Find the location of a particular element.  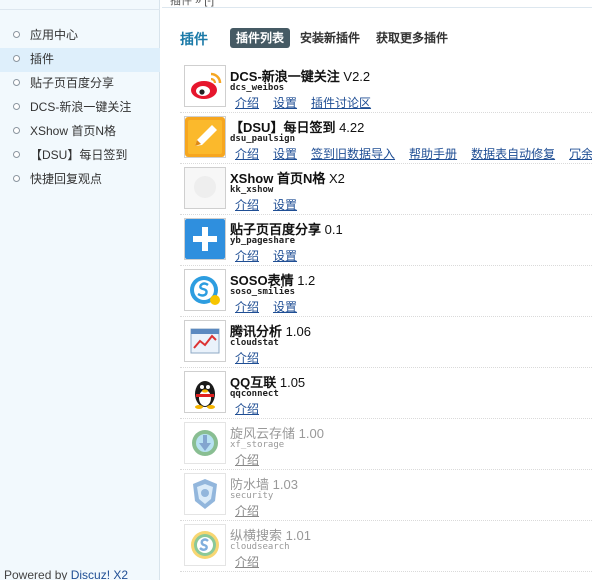

powered-by-prefix: Powered by is located at coordinates (37, 574).